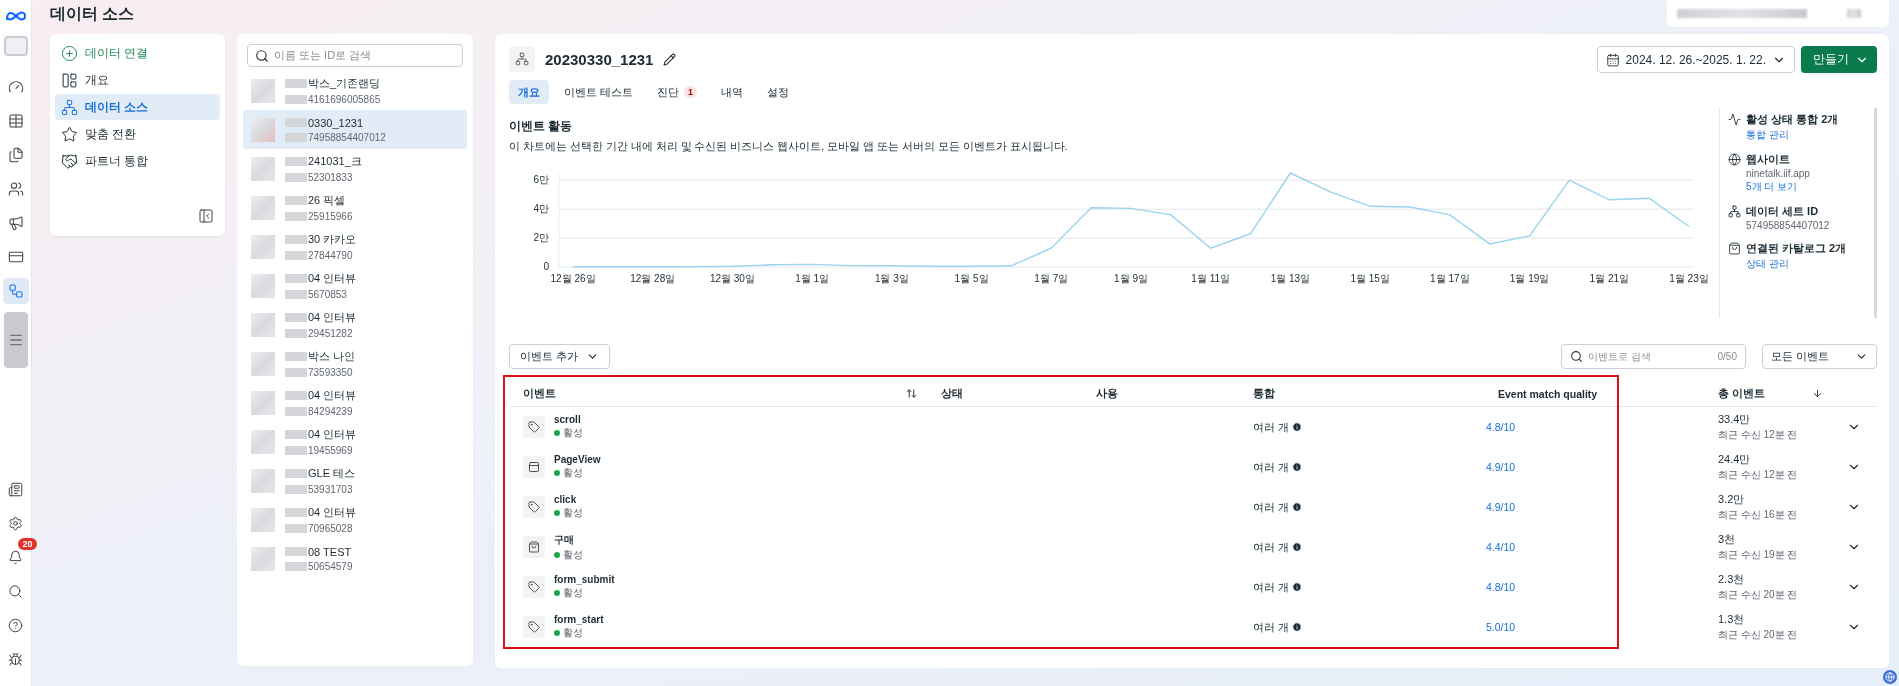 This screenshot has width=1899, height=686. What do you see at coordinates (330, 450) in the screenshot?
I see `source-id: 19455969` at bounding box center [330, 450].